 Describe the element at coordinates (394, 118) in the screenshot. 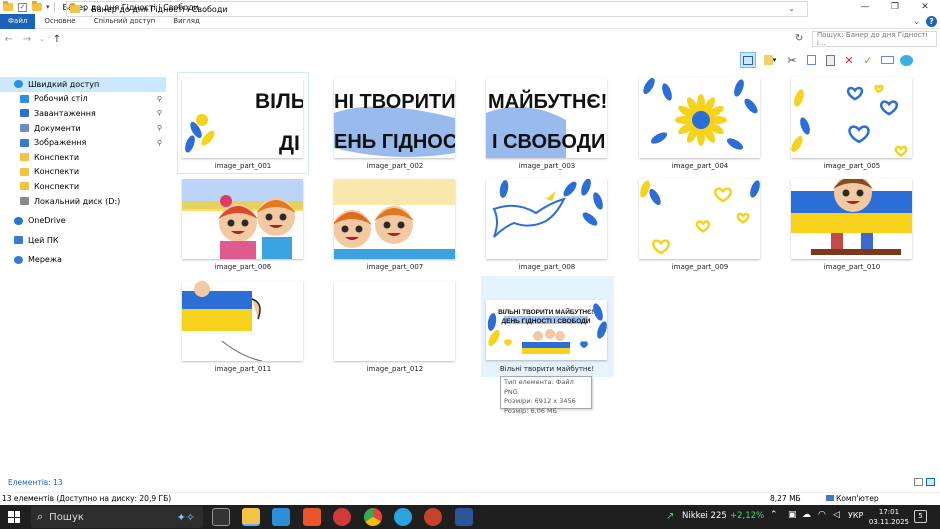

I see `file-thumbnail: НІ ТВОРИТИ ЕНЬ ГІДНОСТІ` at that location.